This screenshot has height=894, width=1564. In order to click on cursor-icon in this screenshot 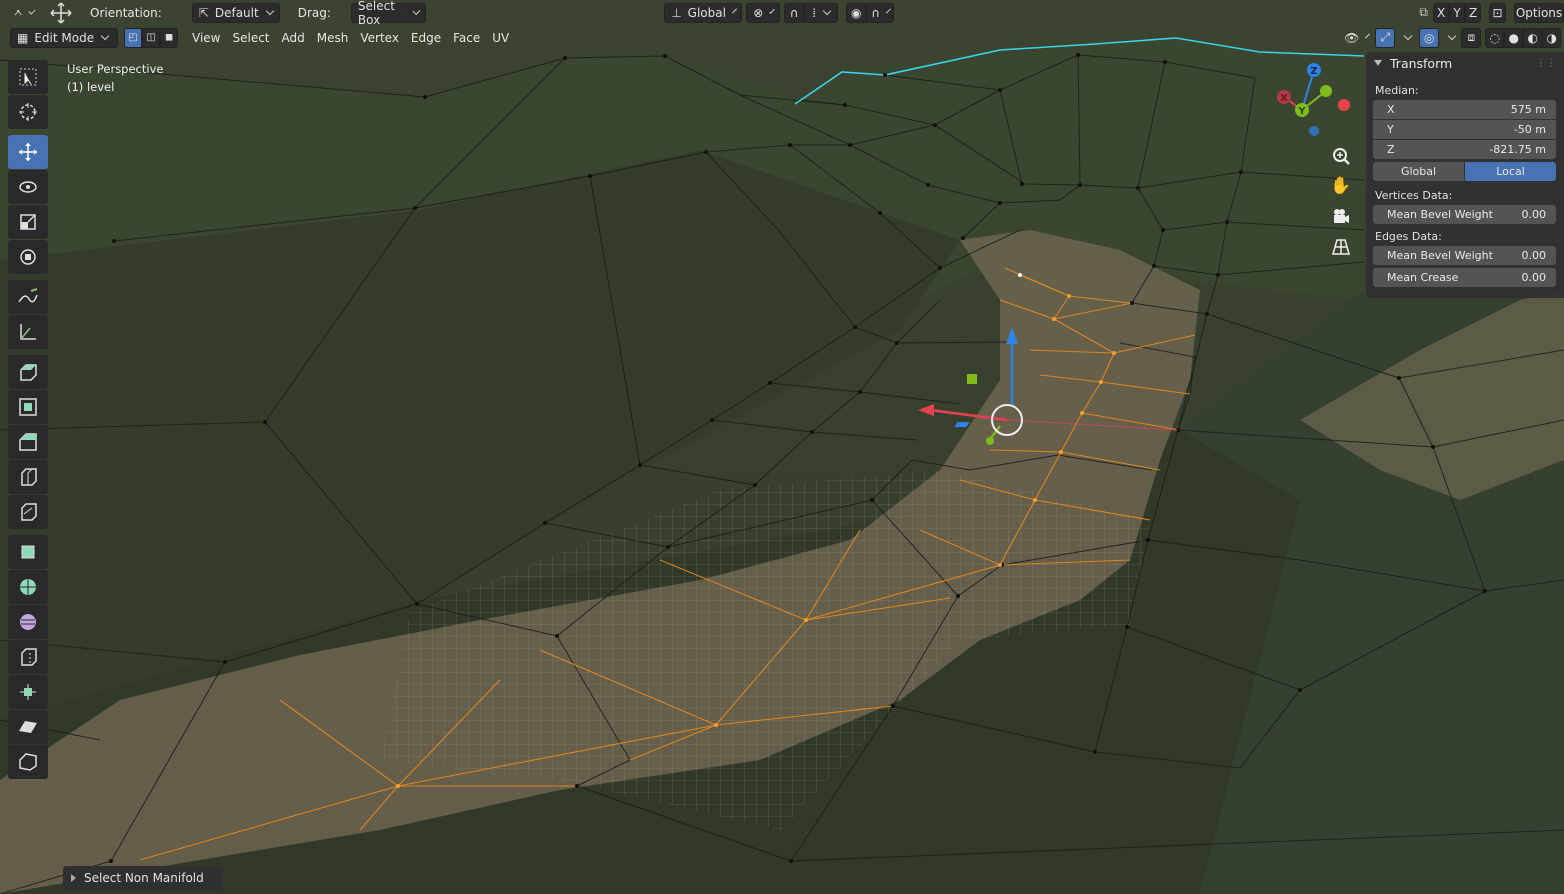, I will do `click(28, 112)`.